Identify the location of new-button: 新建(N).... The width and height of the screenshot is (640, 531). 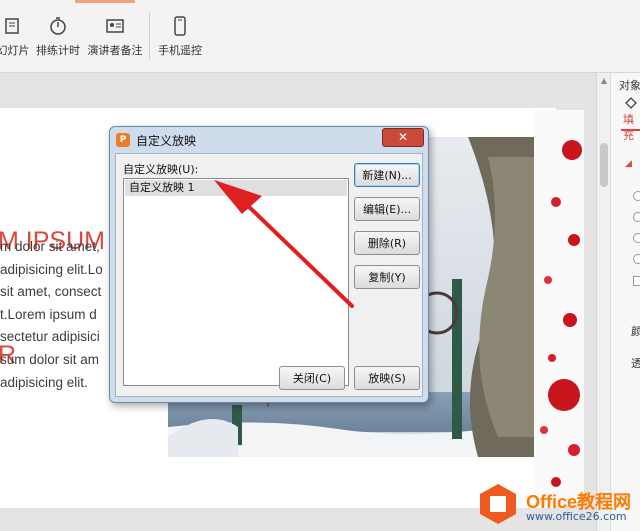
(387, 175).